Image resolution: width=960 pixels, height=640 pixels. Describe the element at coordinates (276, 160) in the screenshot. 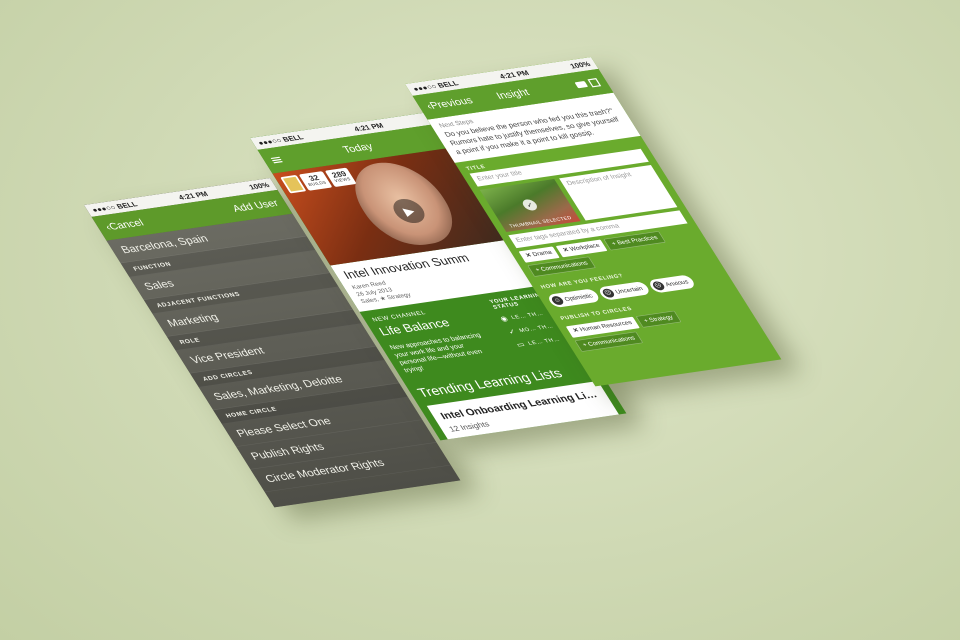

I see `menu-icon` at that location.